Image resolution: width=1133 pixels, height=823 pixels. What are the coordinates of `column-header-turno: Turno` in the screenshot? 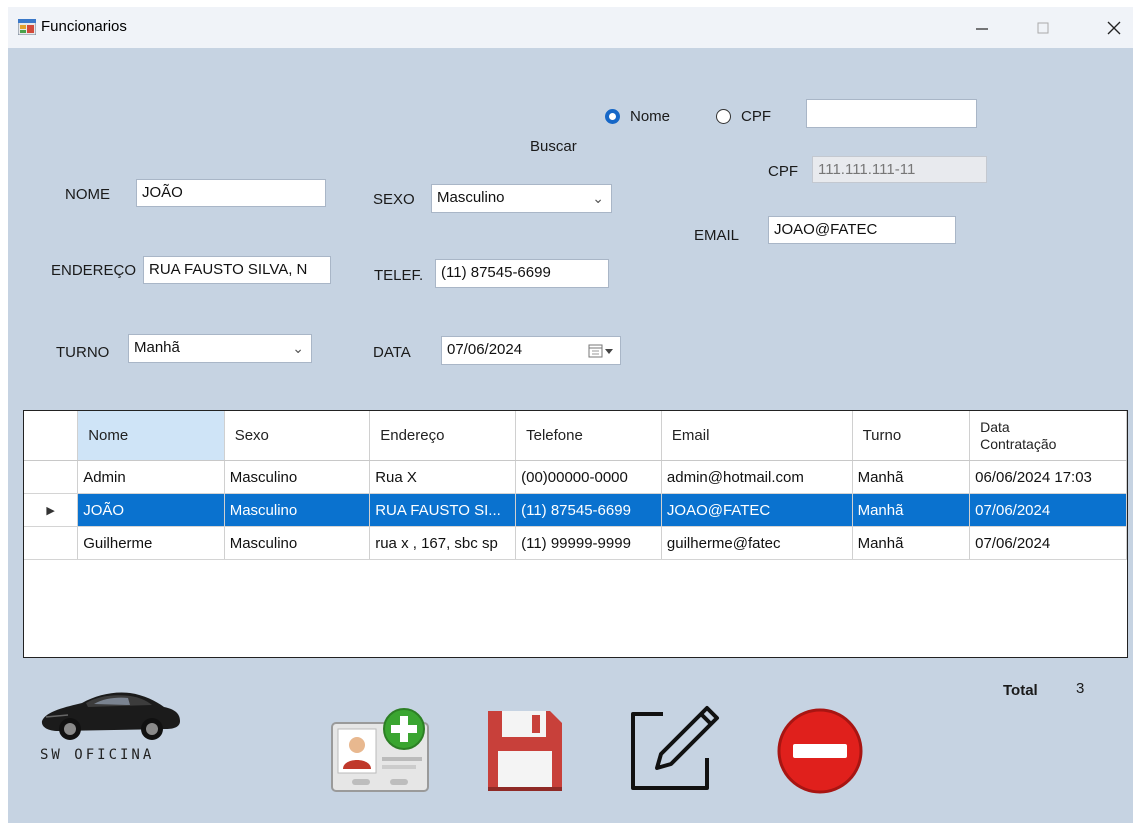 It's located at (911, 436).